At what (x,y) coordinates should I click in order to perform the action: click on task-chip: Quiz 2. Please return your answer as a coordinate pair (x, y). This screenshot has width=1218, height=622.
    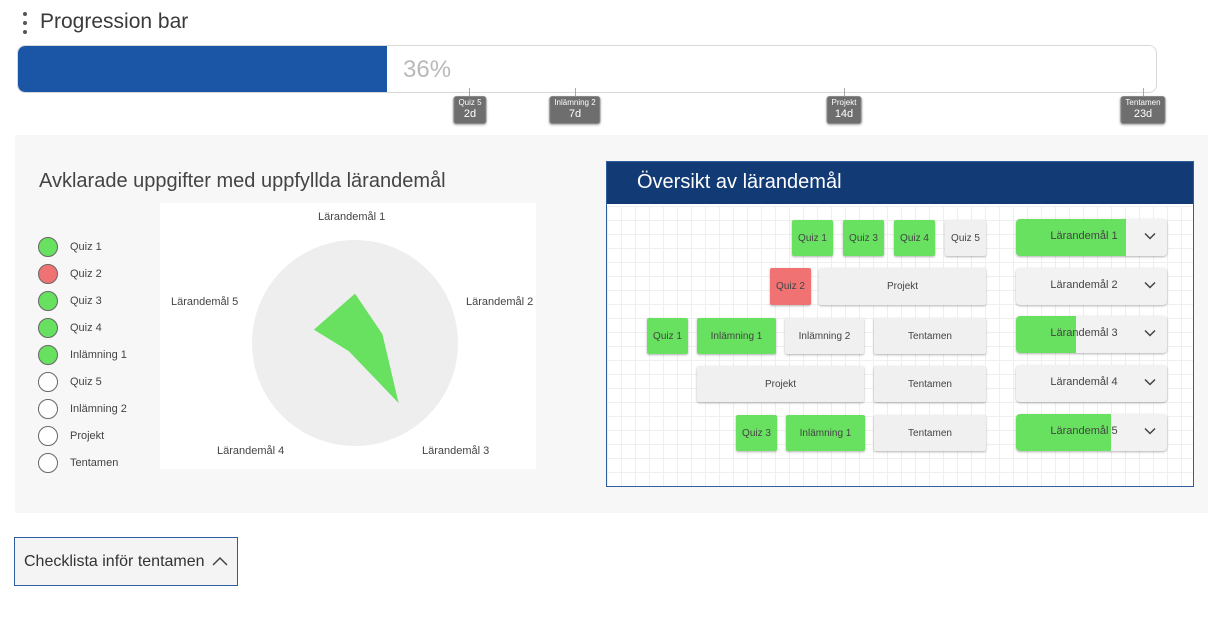
    Looking at the image, I should click on (790, 286).